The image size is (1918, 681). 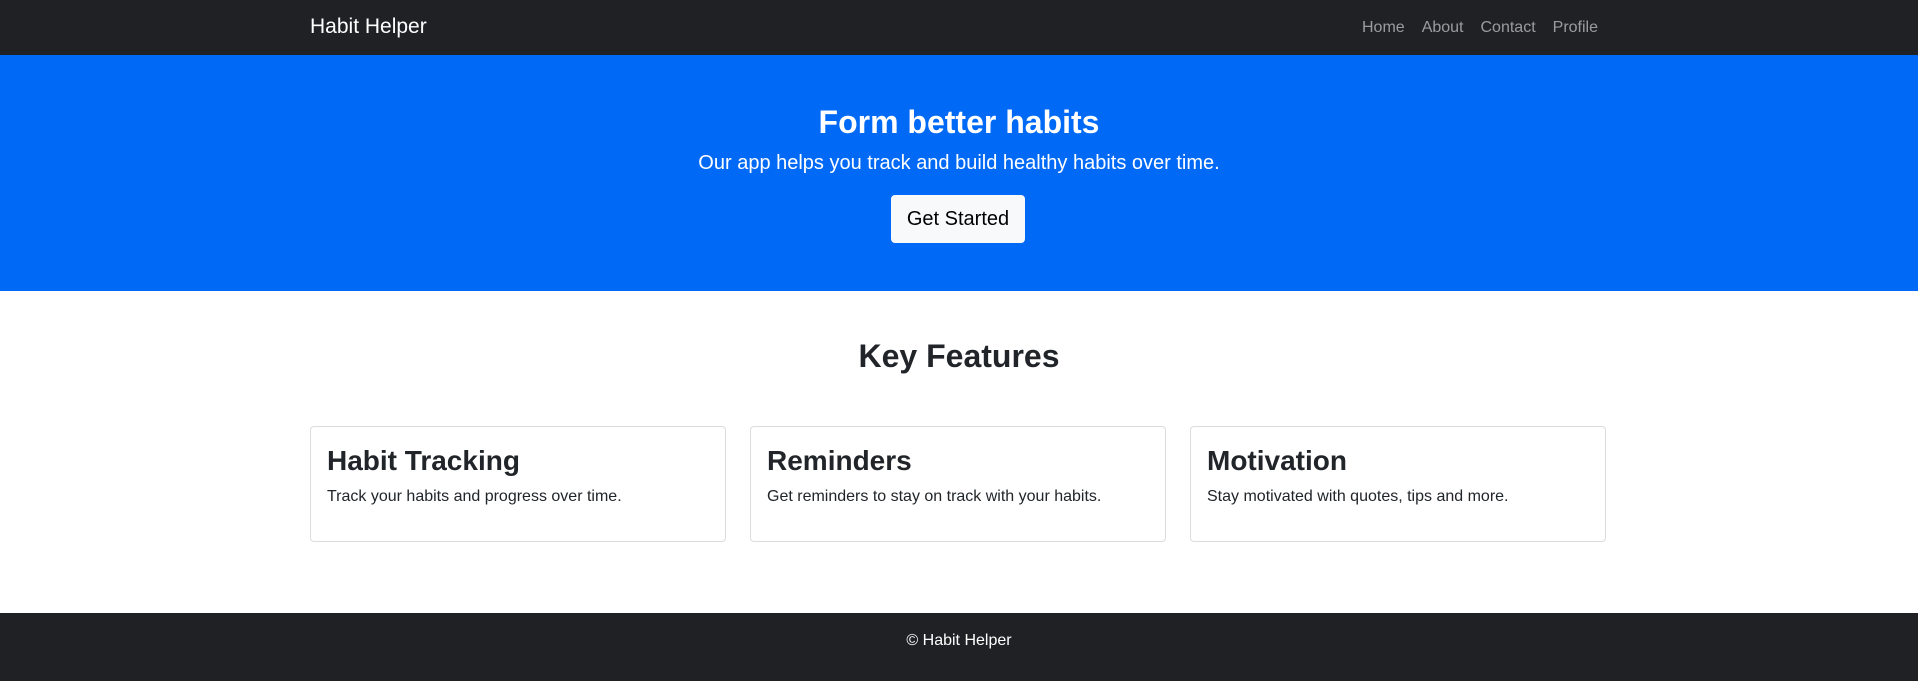 I want to click on nav-link-contact: Contact, so click(x=1508, y=28).